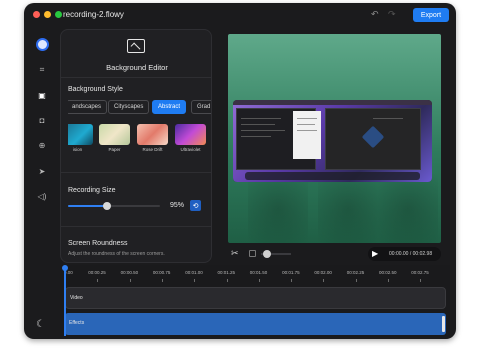 This screenshot has height=360, width=480. Describe the element at coordinates (194, 272) in the screenshot. I see `tick-label: 00:01.00` at that location.